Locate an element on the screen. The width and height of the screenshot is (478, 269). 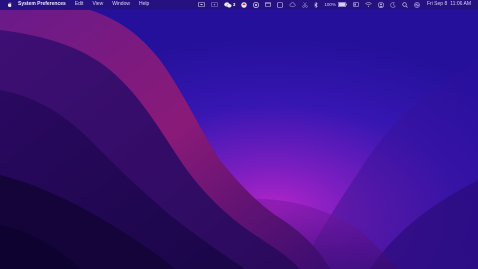
menu-edit: Edit is located at coordinates (79, 4).